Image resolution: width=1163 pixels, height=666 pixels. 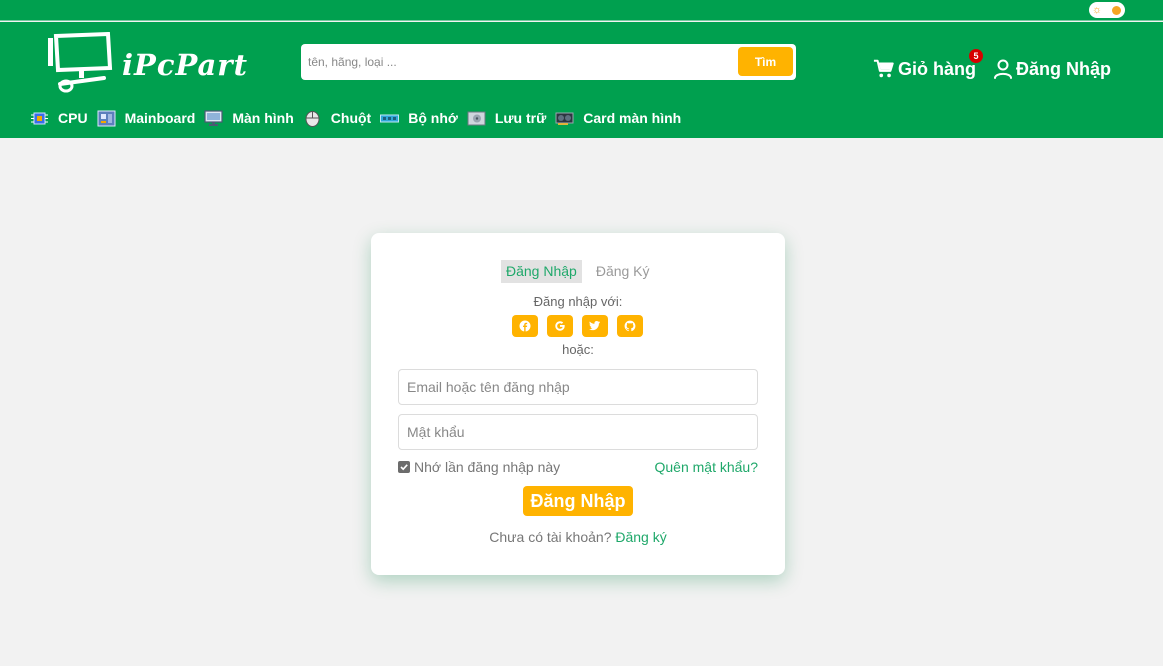 What do you see at coordinates (578, 301) in the screenshot?
I see `social-login-label: Đăng nhập với:` at bounding box center [578, 301].